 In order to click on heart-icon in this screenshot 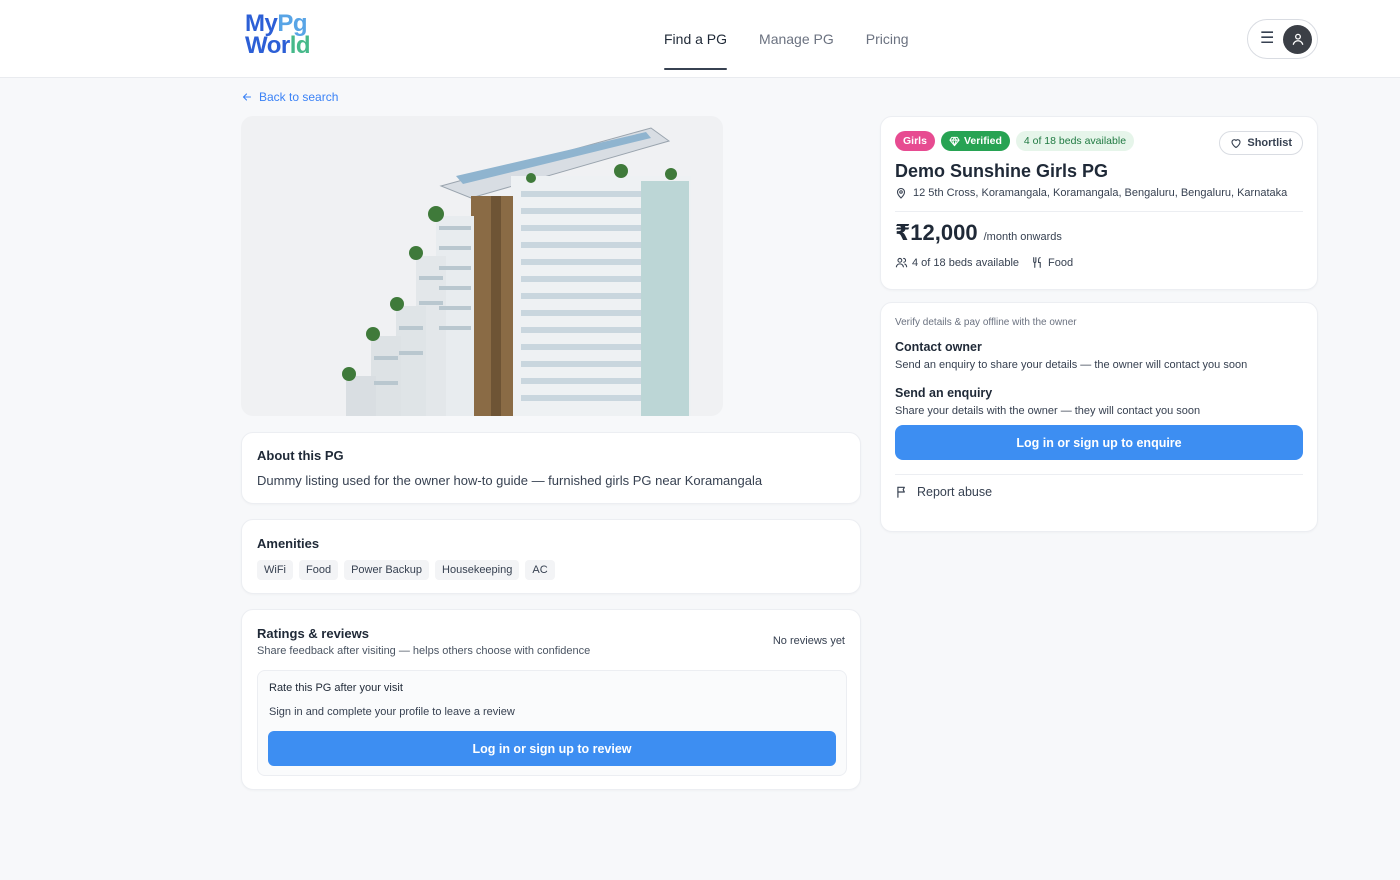, I will do `click(1236, 144)`.